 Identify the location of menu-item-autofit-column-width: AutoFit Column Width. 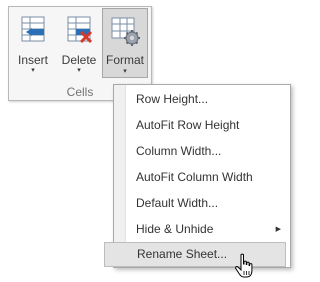
(205, 177).